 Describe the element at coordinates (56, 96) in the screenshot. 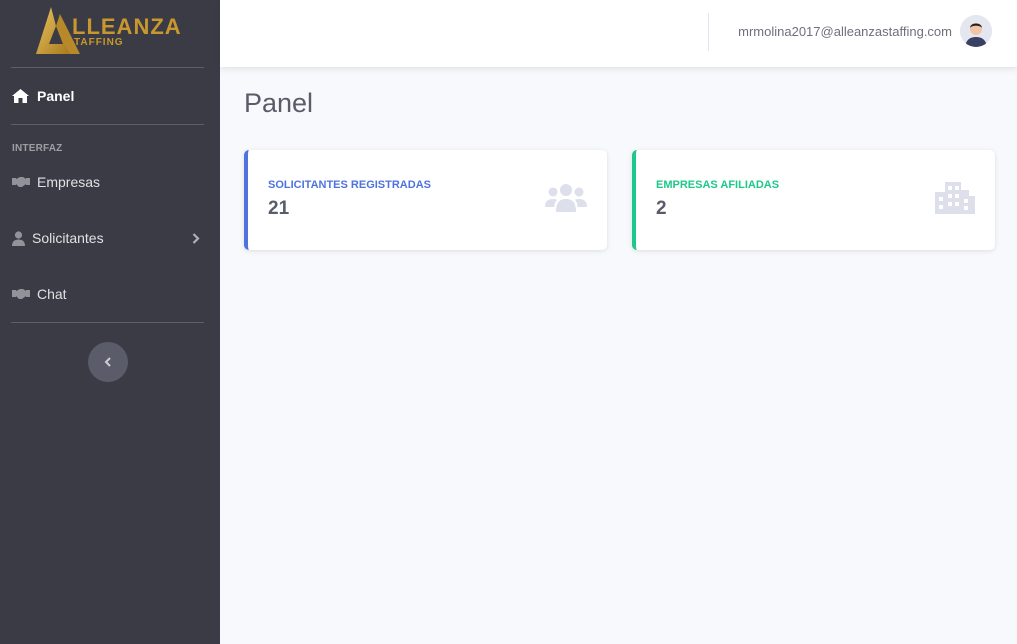

I see `sidebar-item-label: Panel` at that location.